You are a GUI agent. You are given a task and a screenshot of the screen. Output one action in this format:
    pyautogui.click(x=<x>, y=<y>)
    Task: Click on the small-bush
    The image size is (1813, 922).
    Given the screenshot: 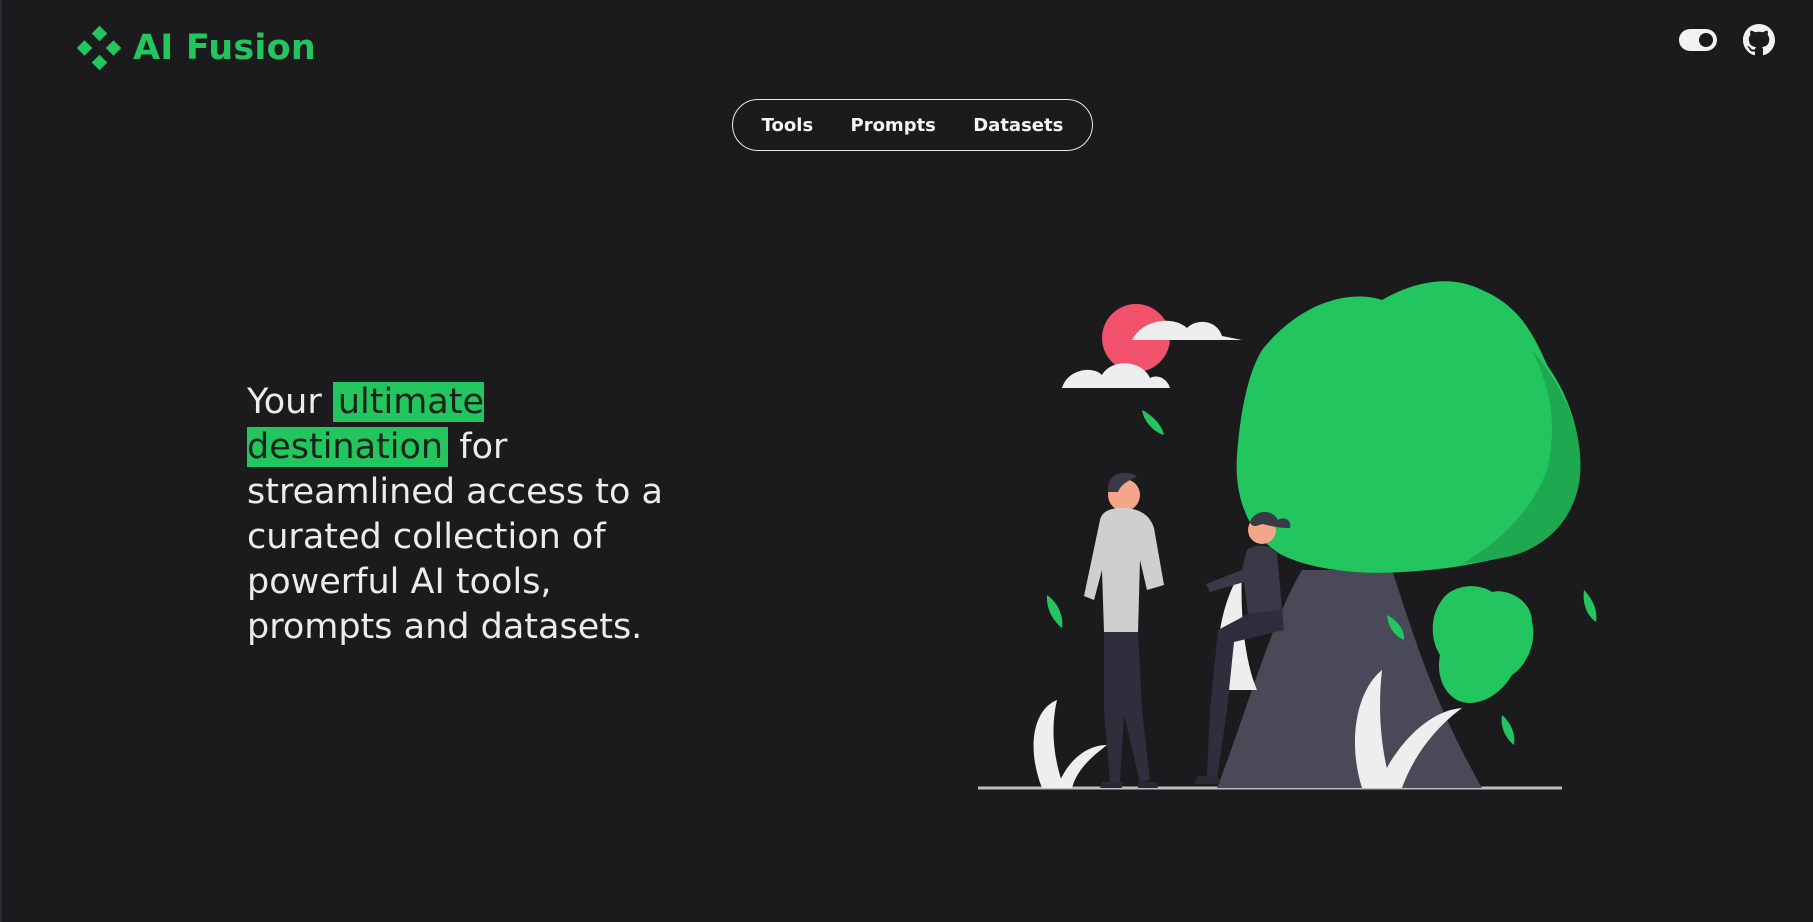 What is the action you would take?
    pyautogui.click(x=1483, y=644)
    